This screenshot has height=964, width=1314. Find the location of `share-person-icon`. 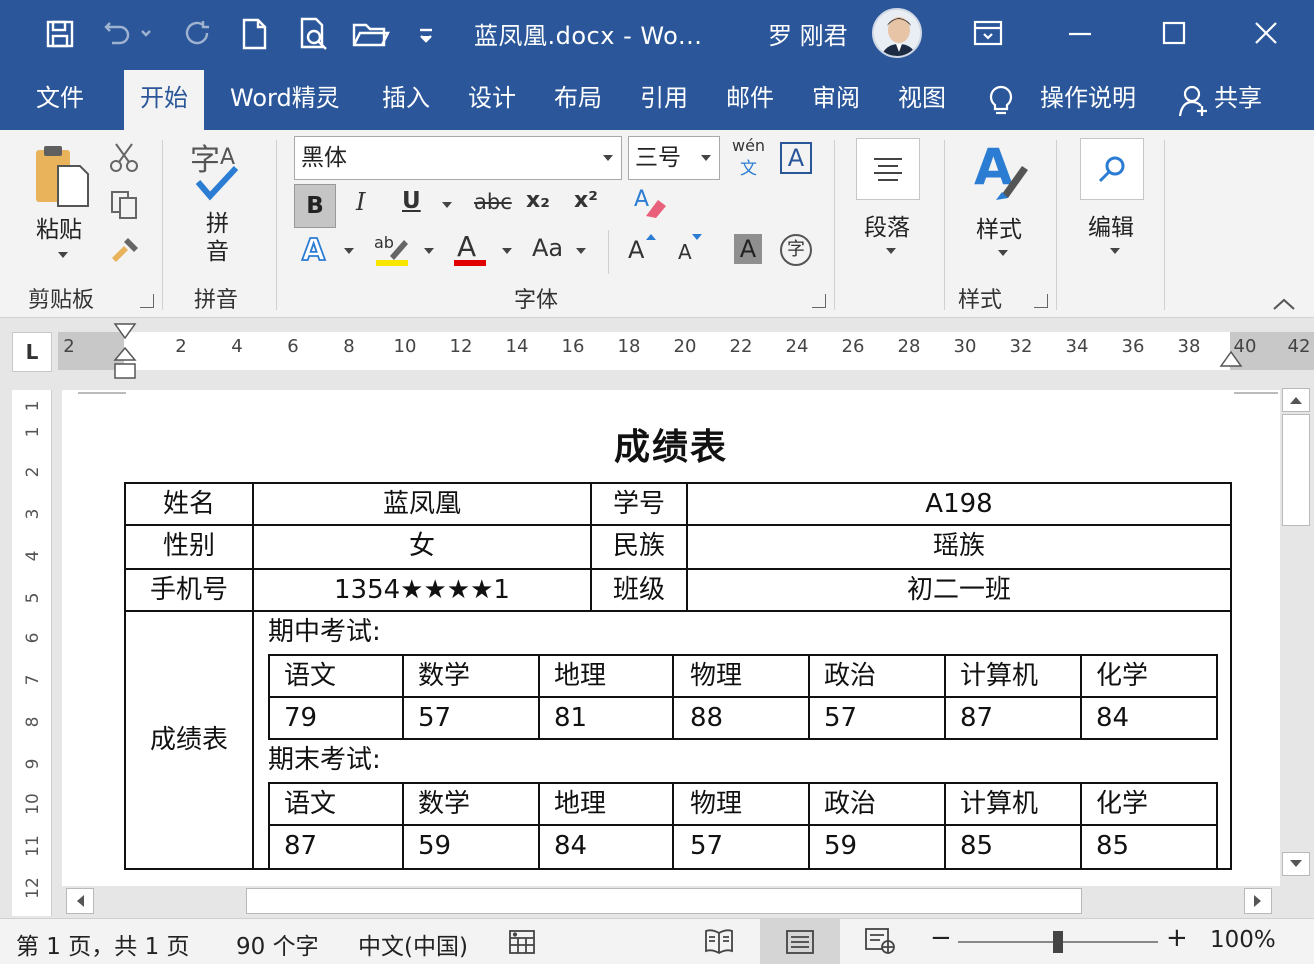

share-person-icon is located at coordinates (1194, 102).